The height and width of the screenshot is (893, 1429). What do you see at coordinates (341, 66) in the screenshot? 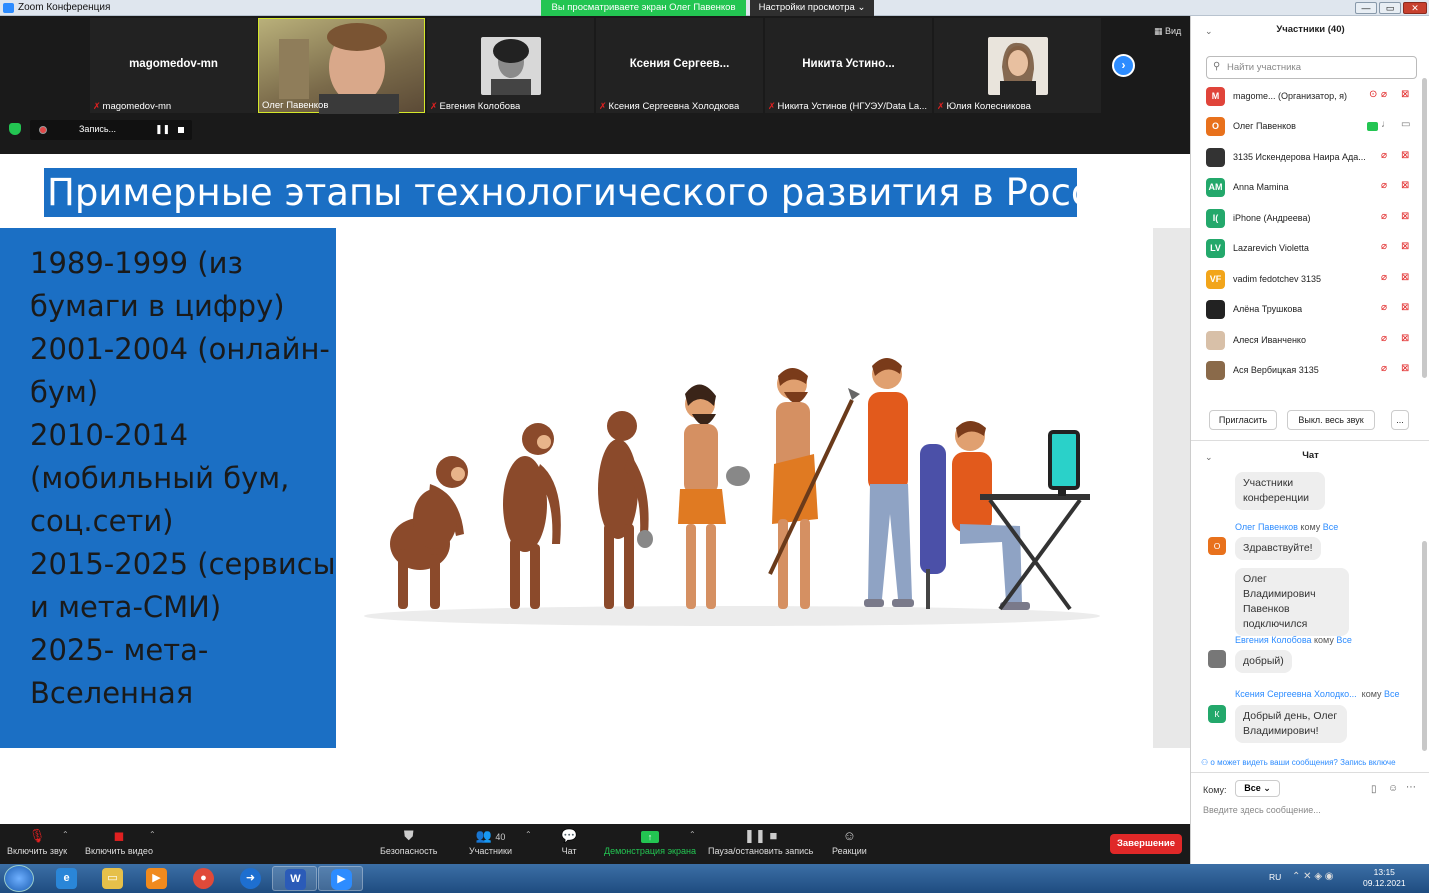
I see `video-tile-active-speaker: Олег Павенков` at bounding box center [341, 66].